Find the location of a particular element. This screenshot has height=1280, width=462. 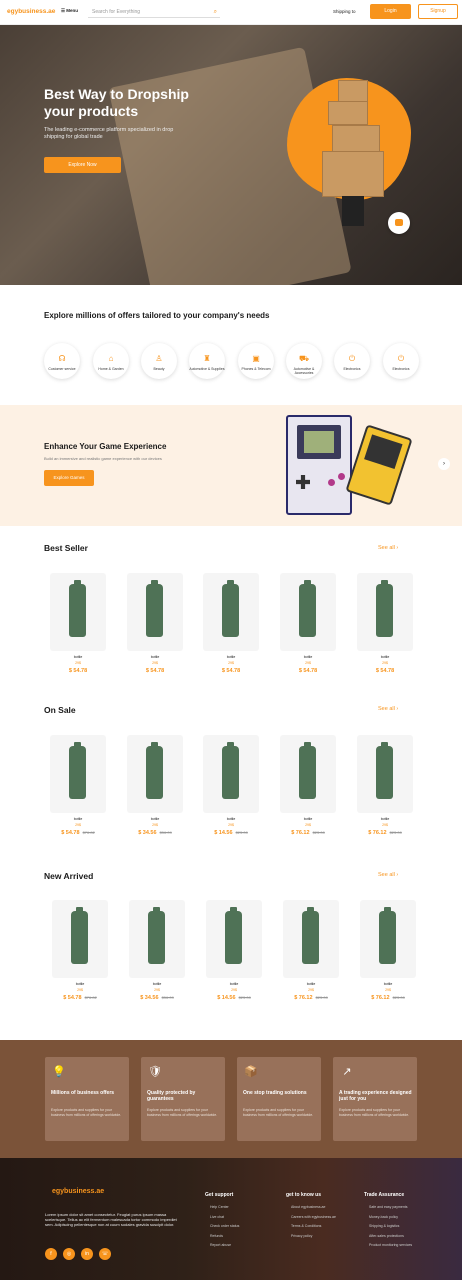

footer-logo: egybusiness.ae is located at coordinates (78, 1191).